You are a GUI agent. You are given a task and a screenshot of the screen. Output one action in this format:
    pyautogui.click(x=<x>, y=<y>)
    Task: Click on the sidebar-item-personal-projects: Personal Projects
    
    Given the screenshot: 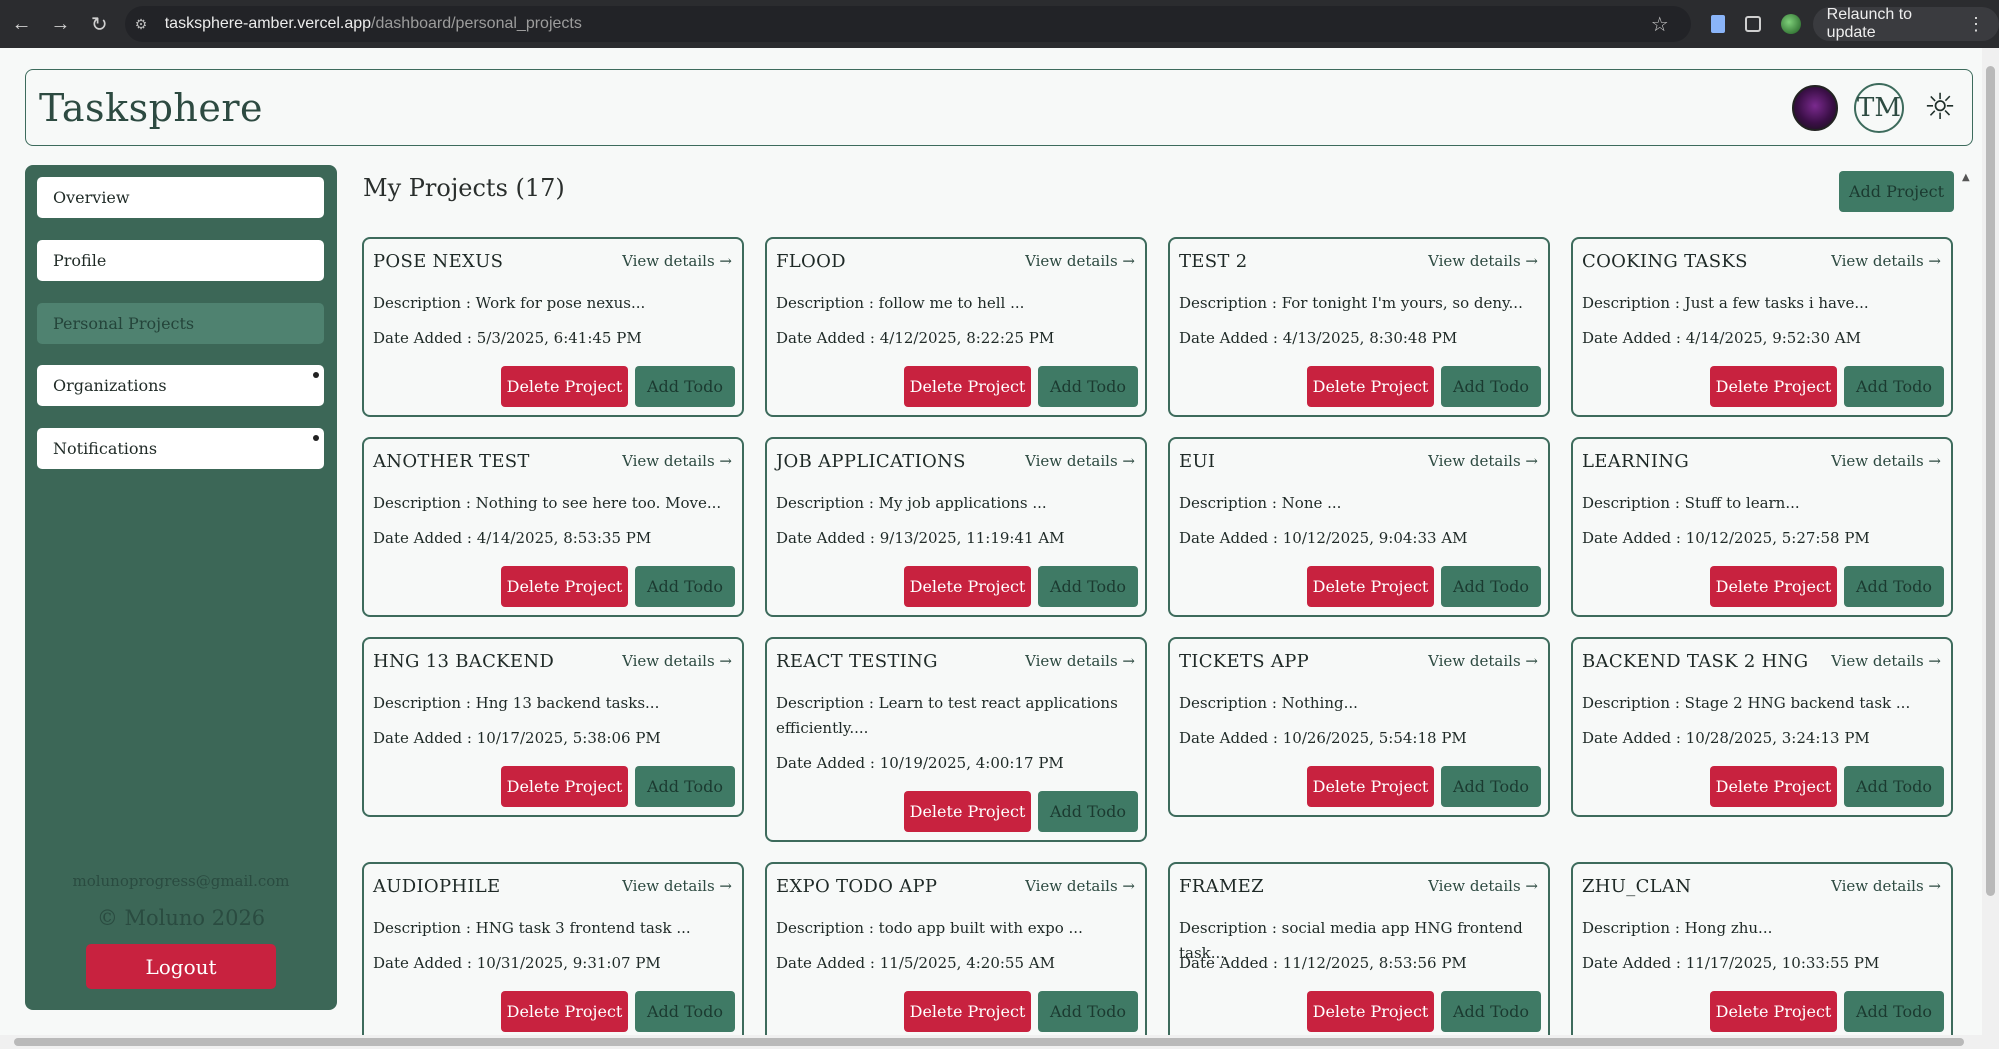 What is the action you would take?
    pyautogui.click(x=180, y=323)
    